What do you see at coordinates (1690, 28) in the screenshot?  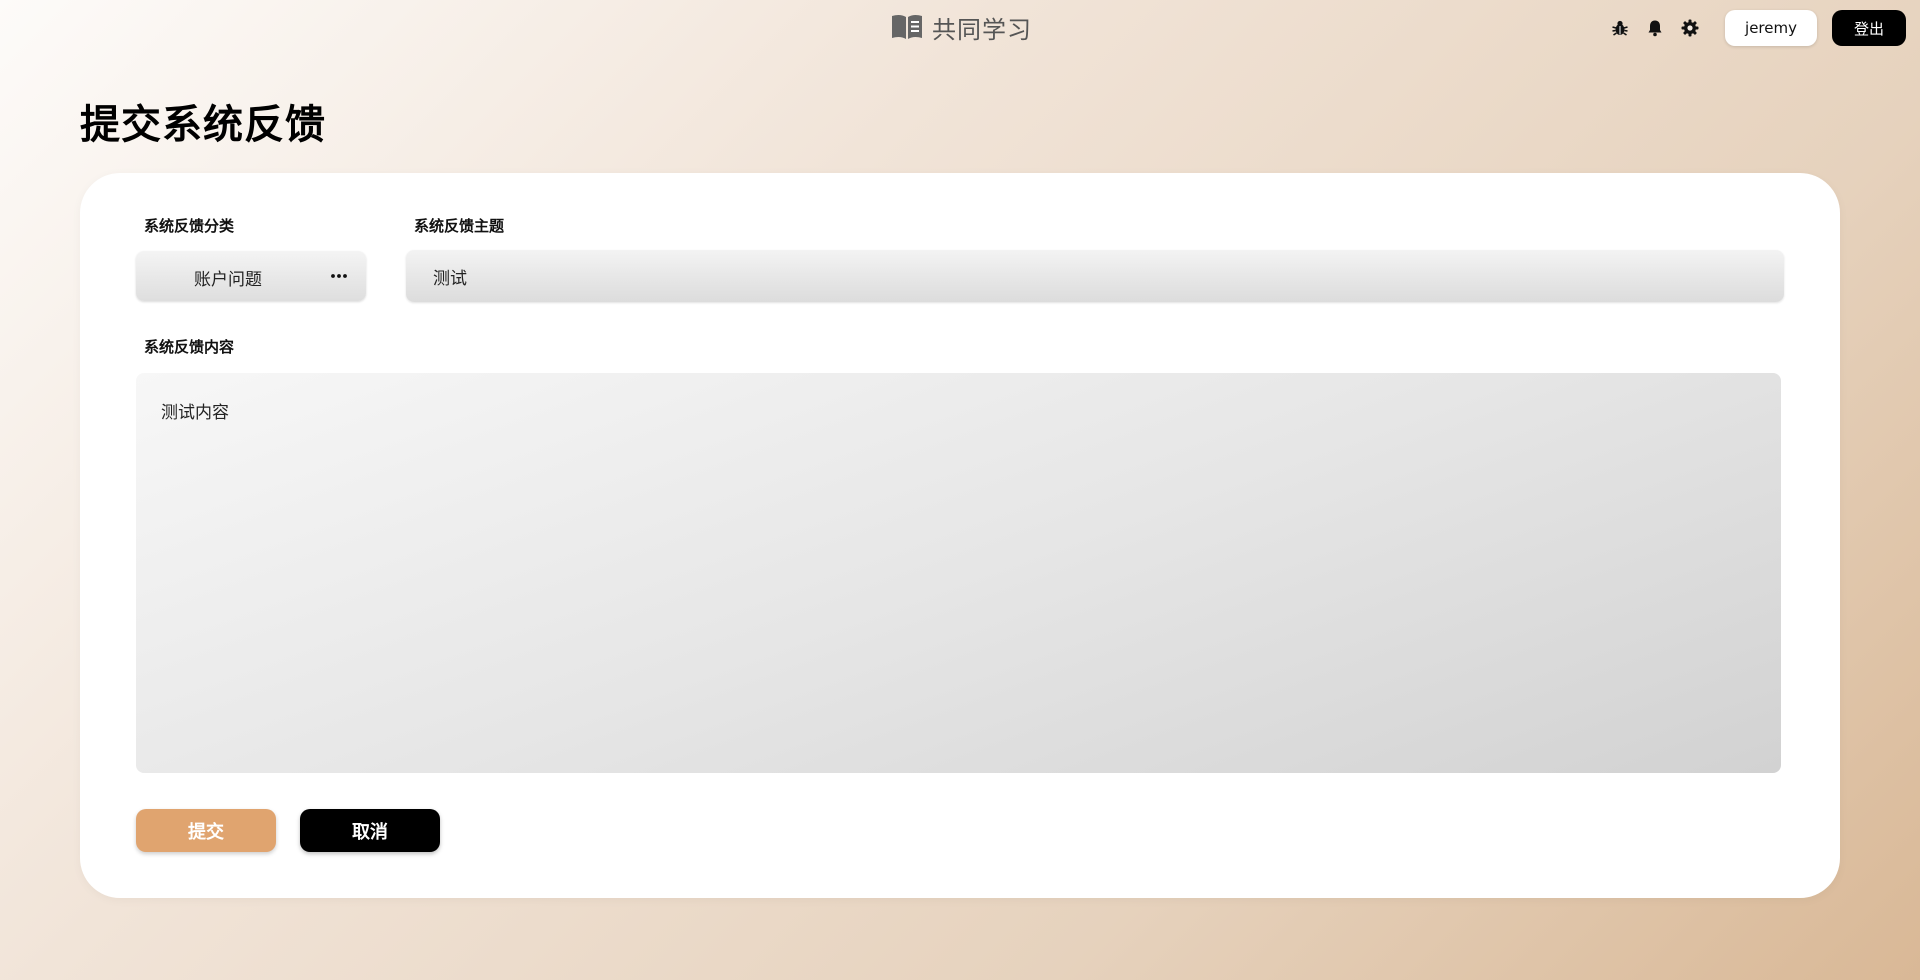 I see `gear-icon` at bounding box center [1690, 28].